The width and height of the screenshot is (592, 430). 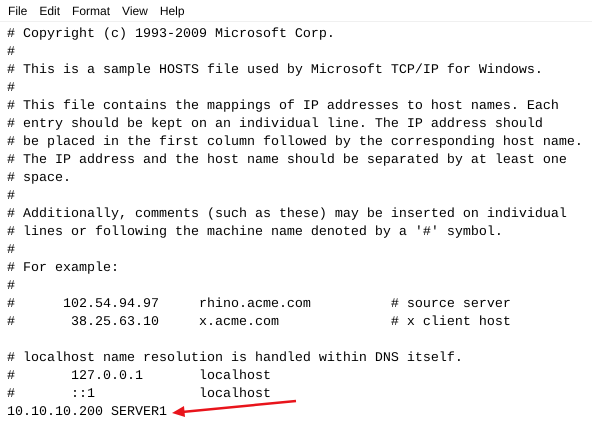 What do you see at coordinates (275, 125) in the screenshot?
I see `text-line: # entry should be kept on an individual line. The IP address should` at bounding box center [275, 125].